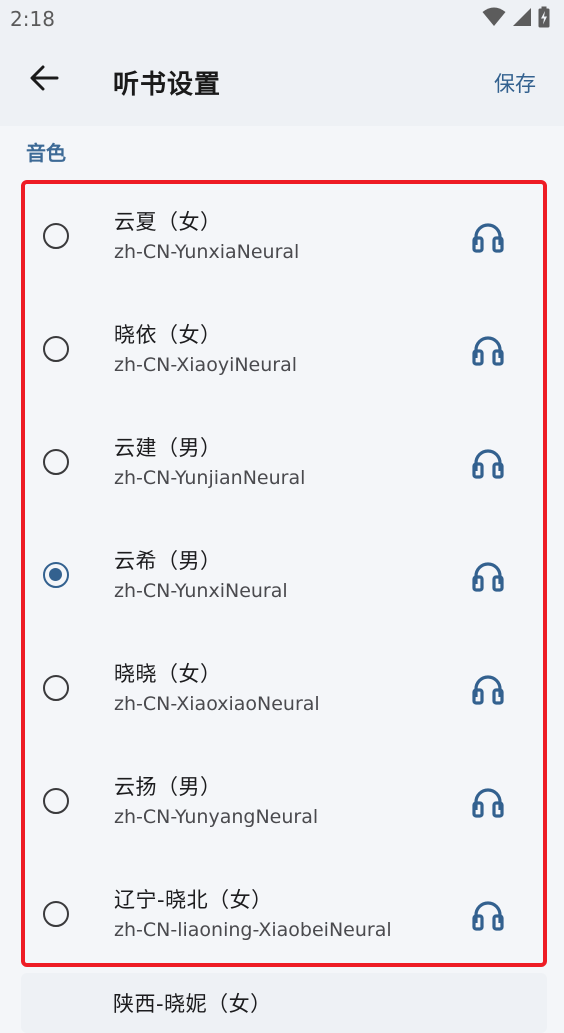 The width and height of the screenshot is (564, 1033). I want to click on voice-name: 辽宁-晓北（女）, so click(193, 900).